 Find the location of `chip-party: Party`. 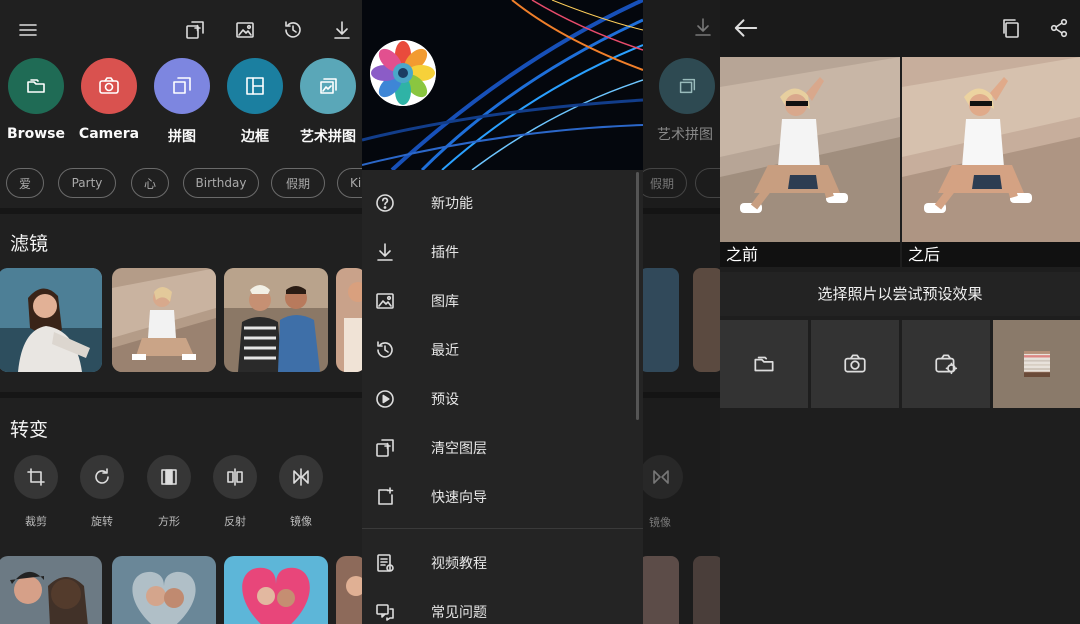

chip-party: Party is located at coordinates (87, 183).